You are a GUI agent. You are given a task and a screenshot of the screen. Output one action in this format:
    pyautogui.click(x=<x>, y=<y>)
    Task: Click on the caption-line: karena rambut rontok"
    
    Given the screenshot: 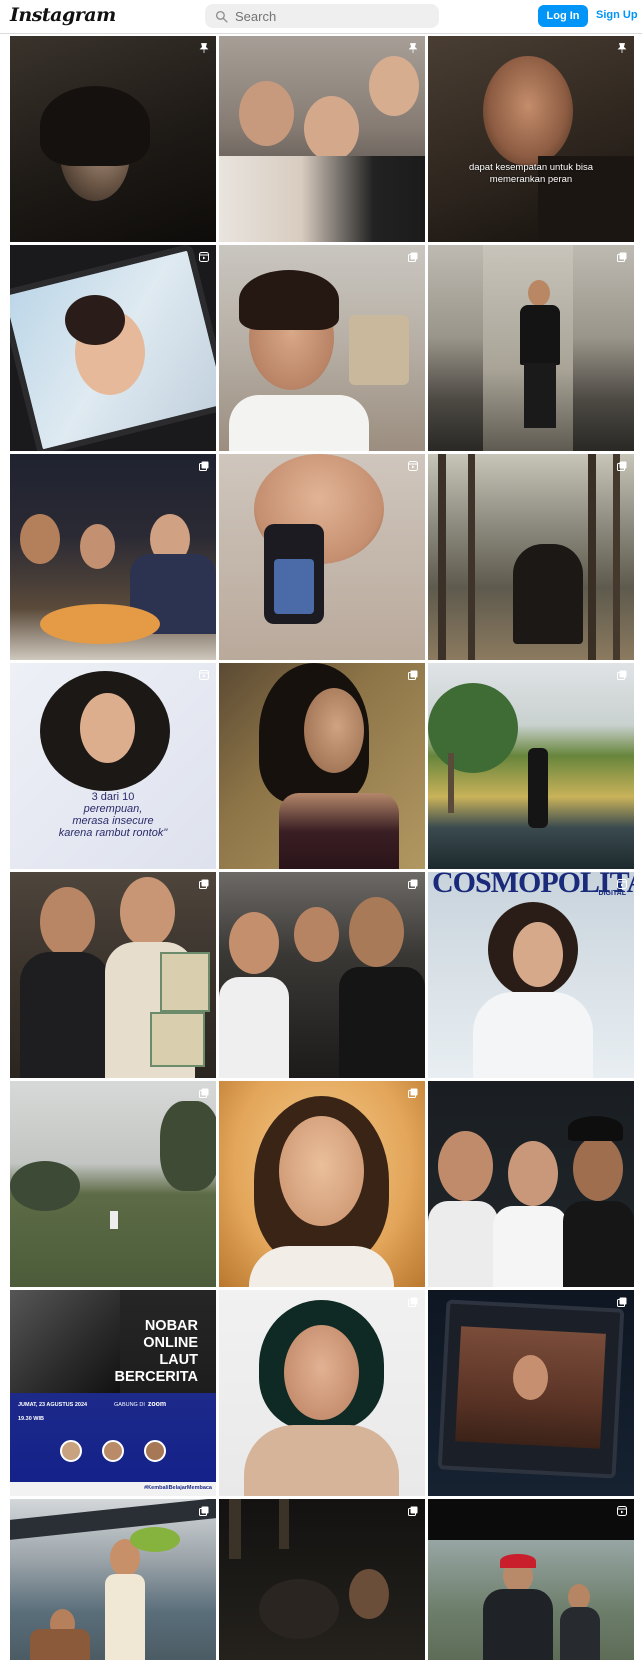 What is the action you would take?
    pyautogui.click(x=113, y=833)
    